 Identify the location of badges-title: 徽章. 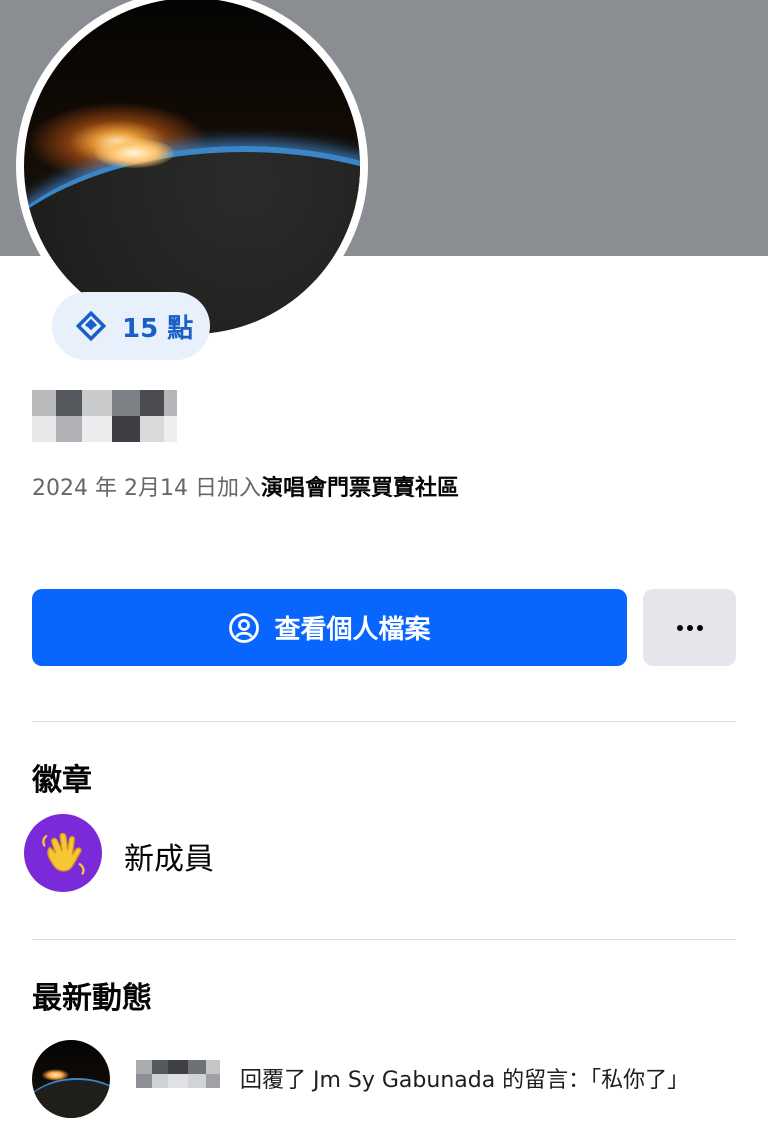
(62, 780).